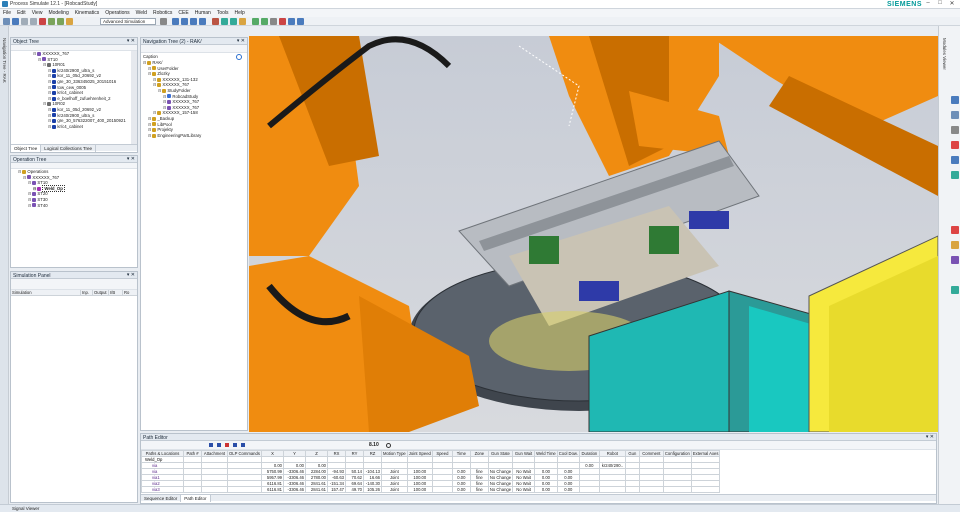  Describe the element at coordinates (224, 21) in the screenshot. I see `placement-icon` at that location.